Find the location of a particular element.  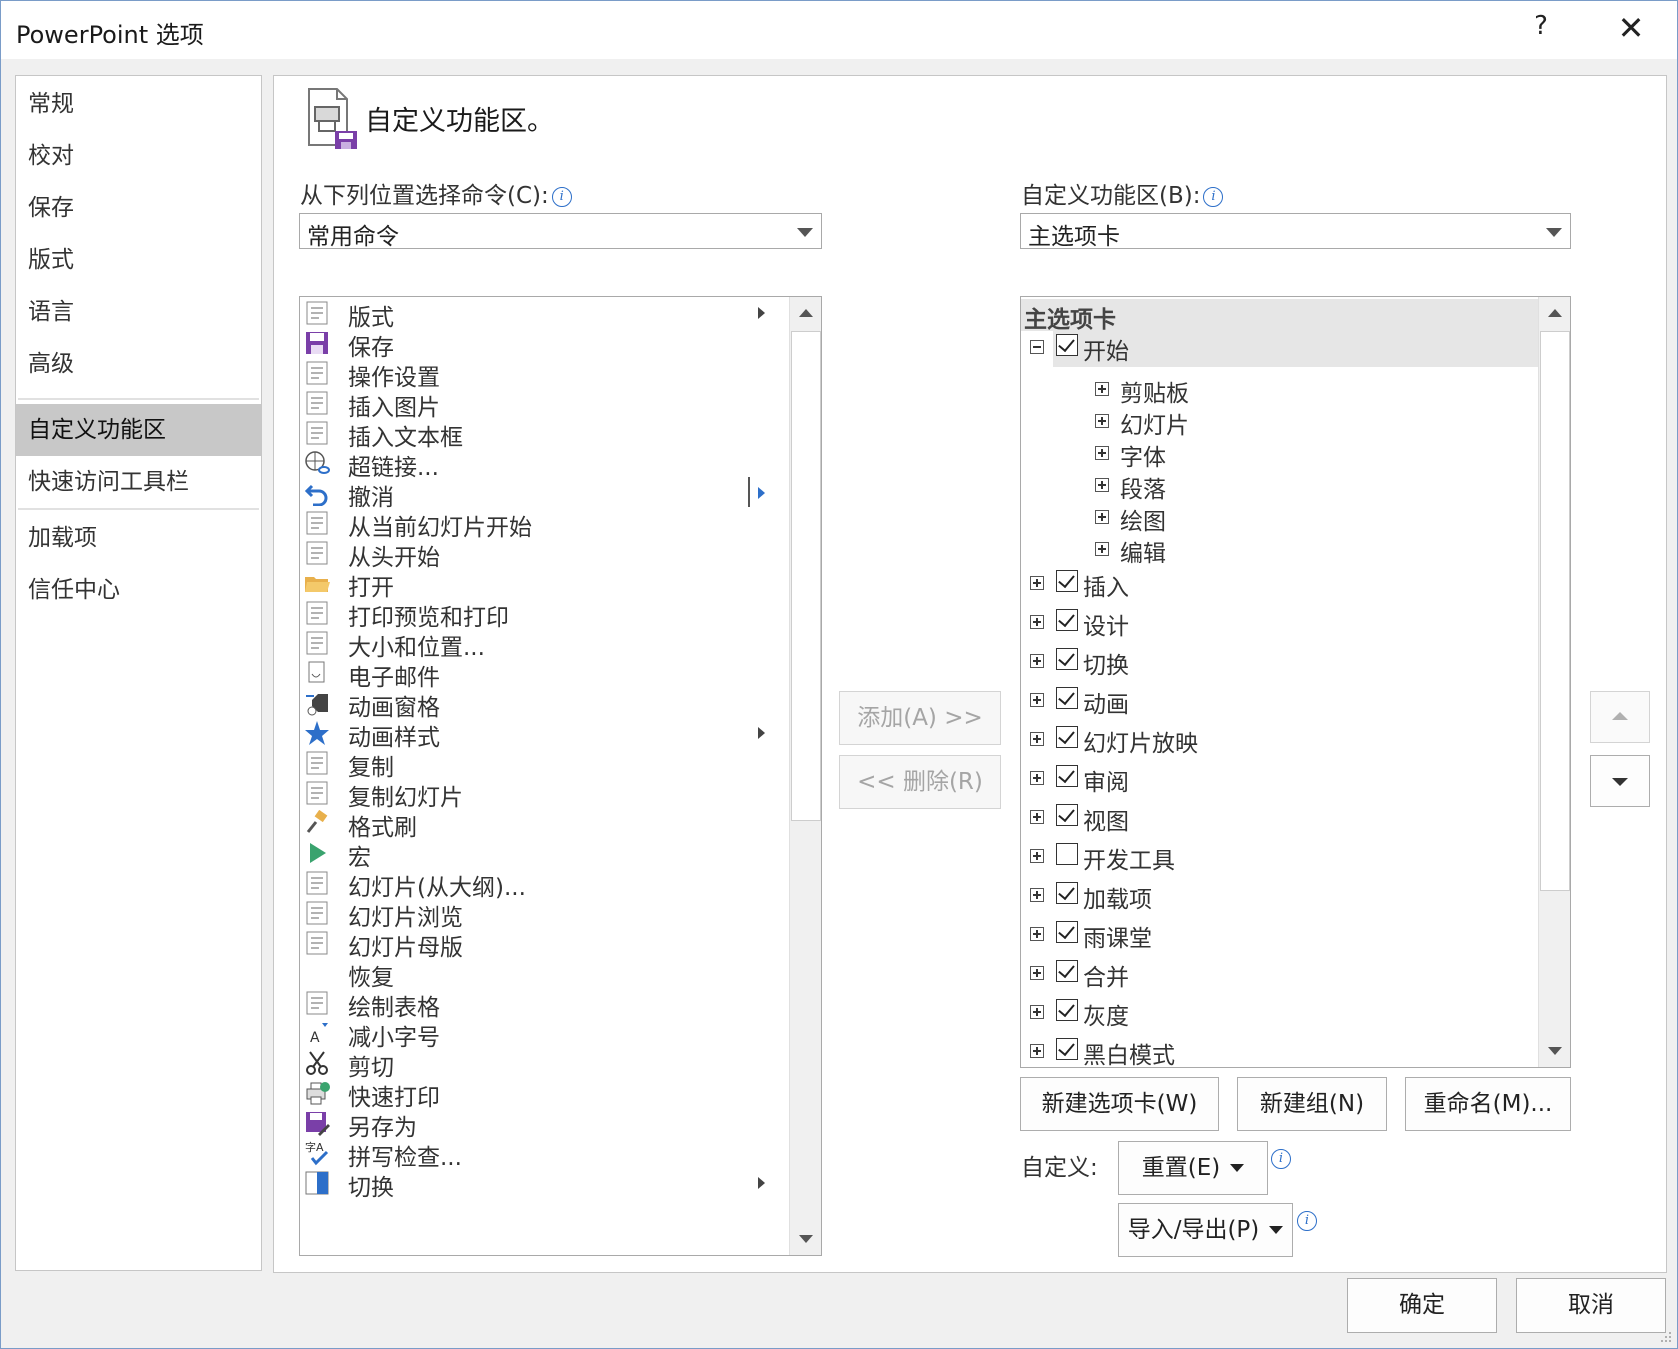

ok-button: 确定 is located at coordinates (1422, 1305).